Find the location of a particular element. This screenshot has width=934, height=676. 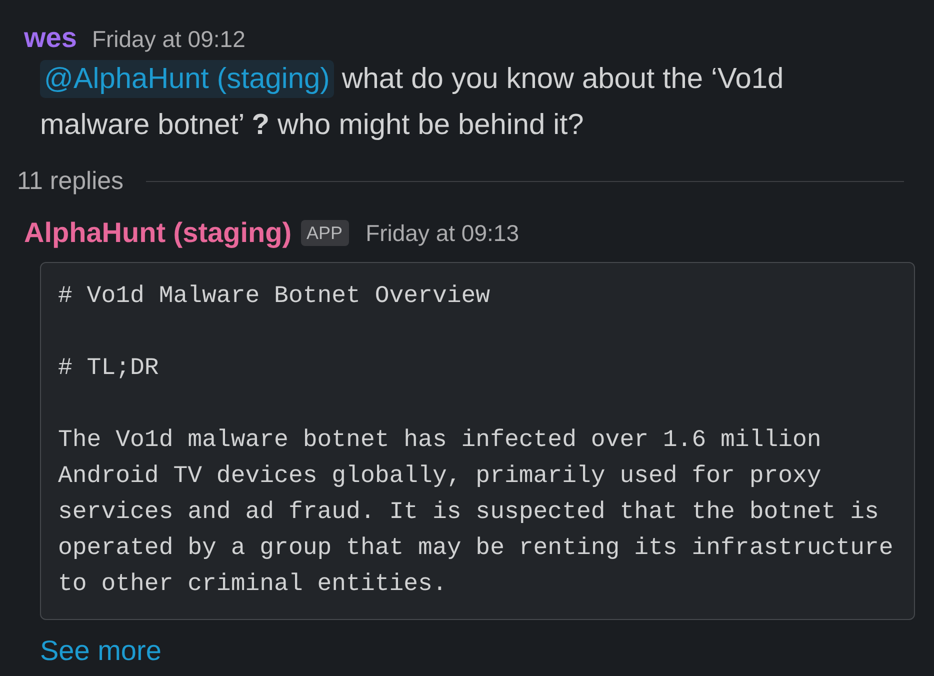

message-timestamp: Friday at 09:12 is located at coordinates (169, 39).